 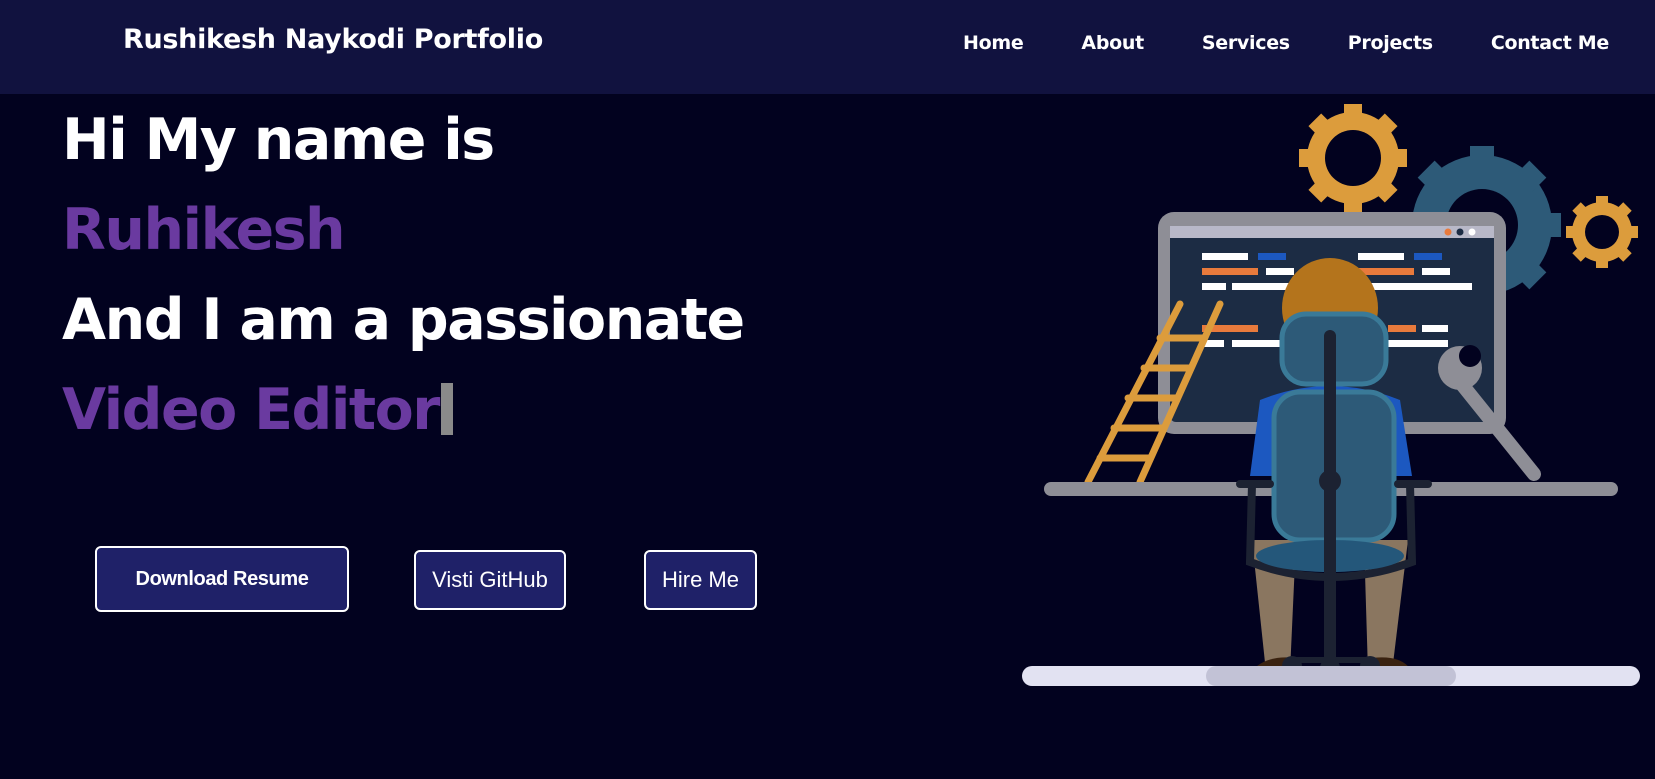 I want to click on orange-gear-small-icon, so click(x=1602, y=232).